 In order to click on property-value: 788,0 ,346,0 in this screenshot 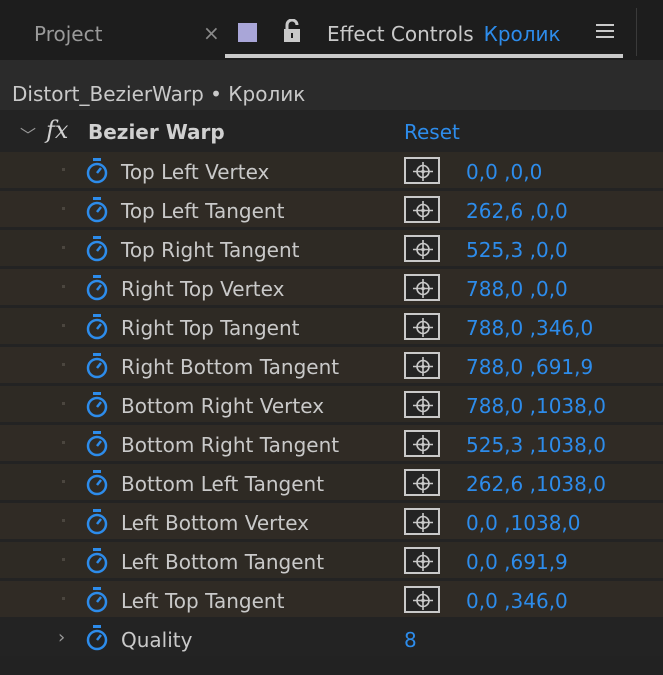, I will do `click(529, 328)`.